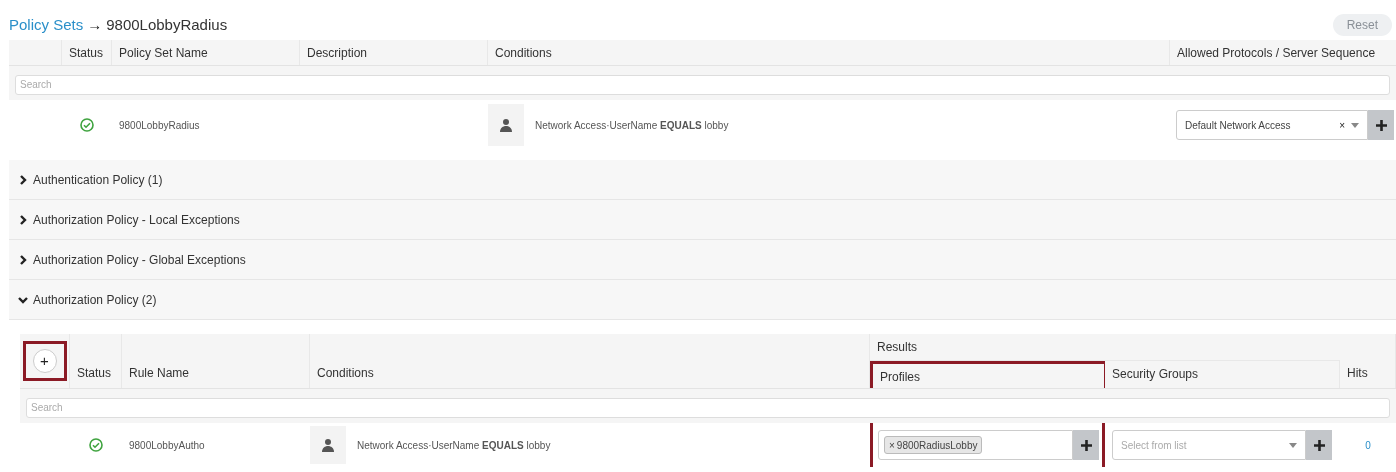 Image resolution: width=1396 pixels, height=472 pixels. Describe the element at coordinates (937, 445) in the screenshot. I see `tag-label: 9800RadiusLobby` at that location.